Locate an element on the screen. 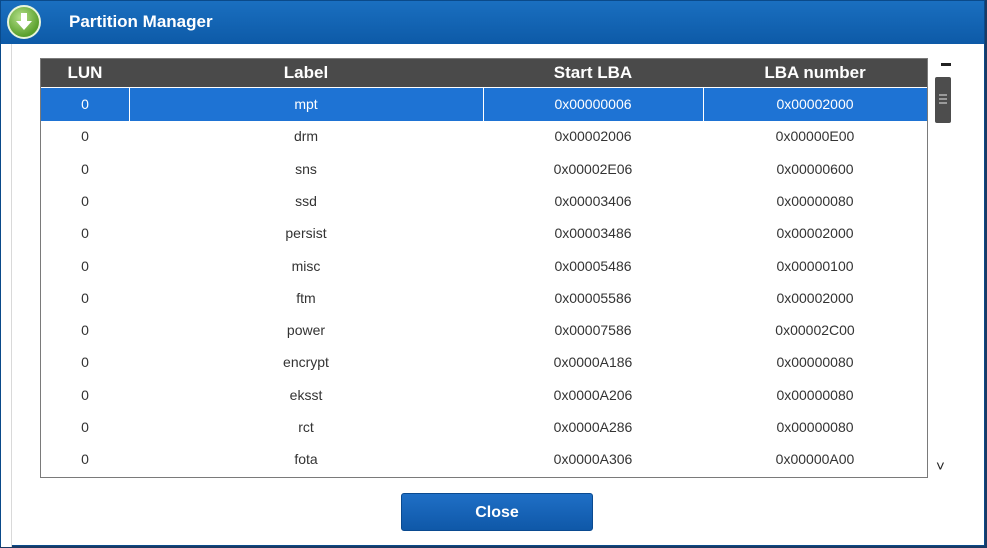  column-header-lba-number: LBA number is located at coordinates (815, 73).